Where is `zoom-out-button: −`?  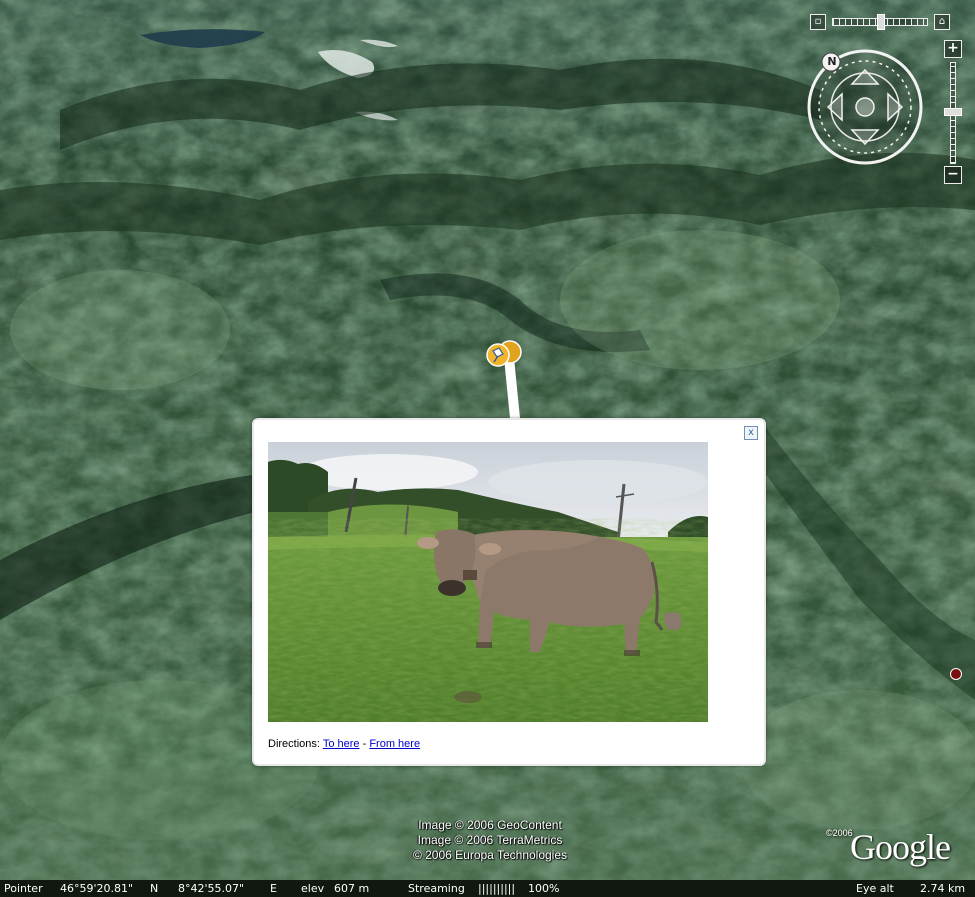 zoom-out-button: − is located at coordinates (953, 175).